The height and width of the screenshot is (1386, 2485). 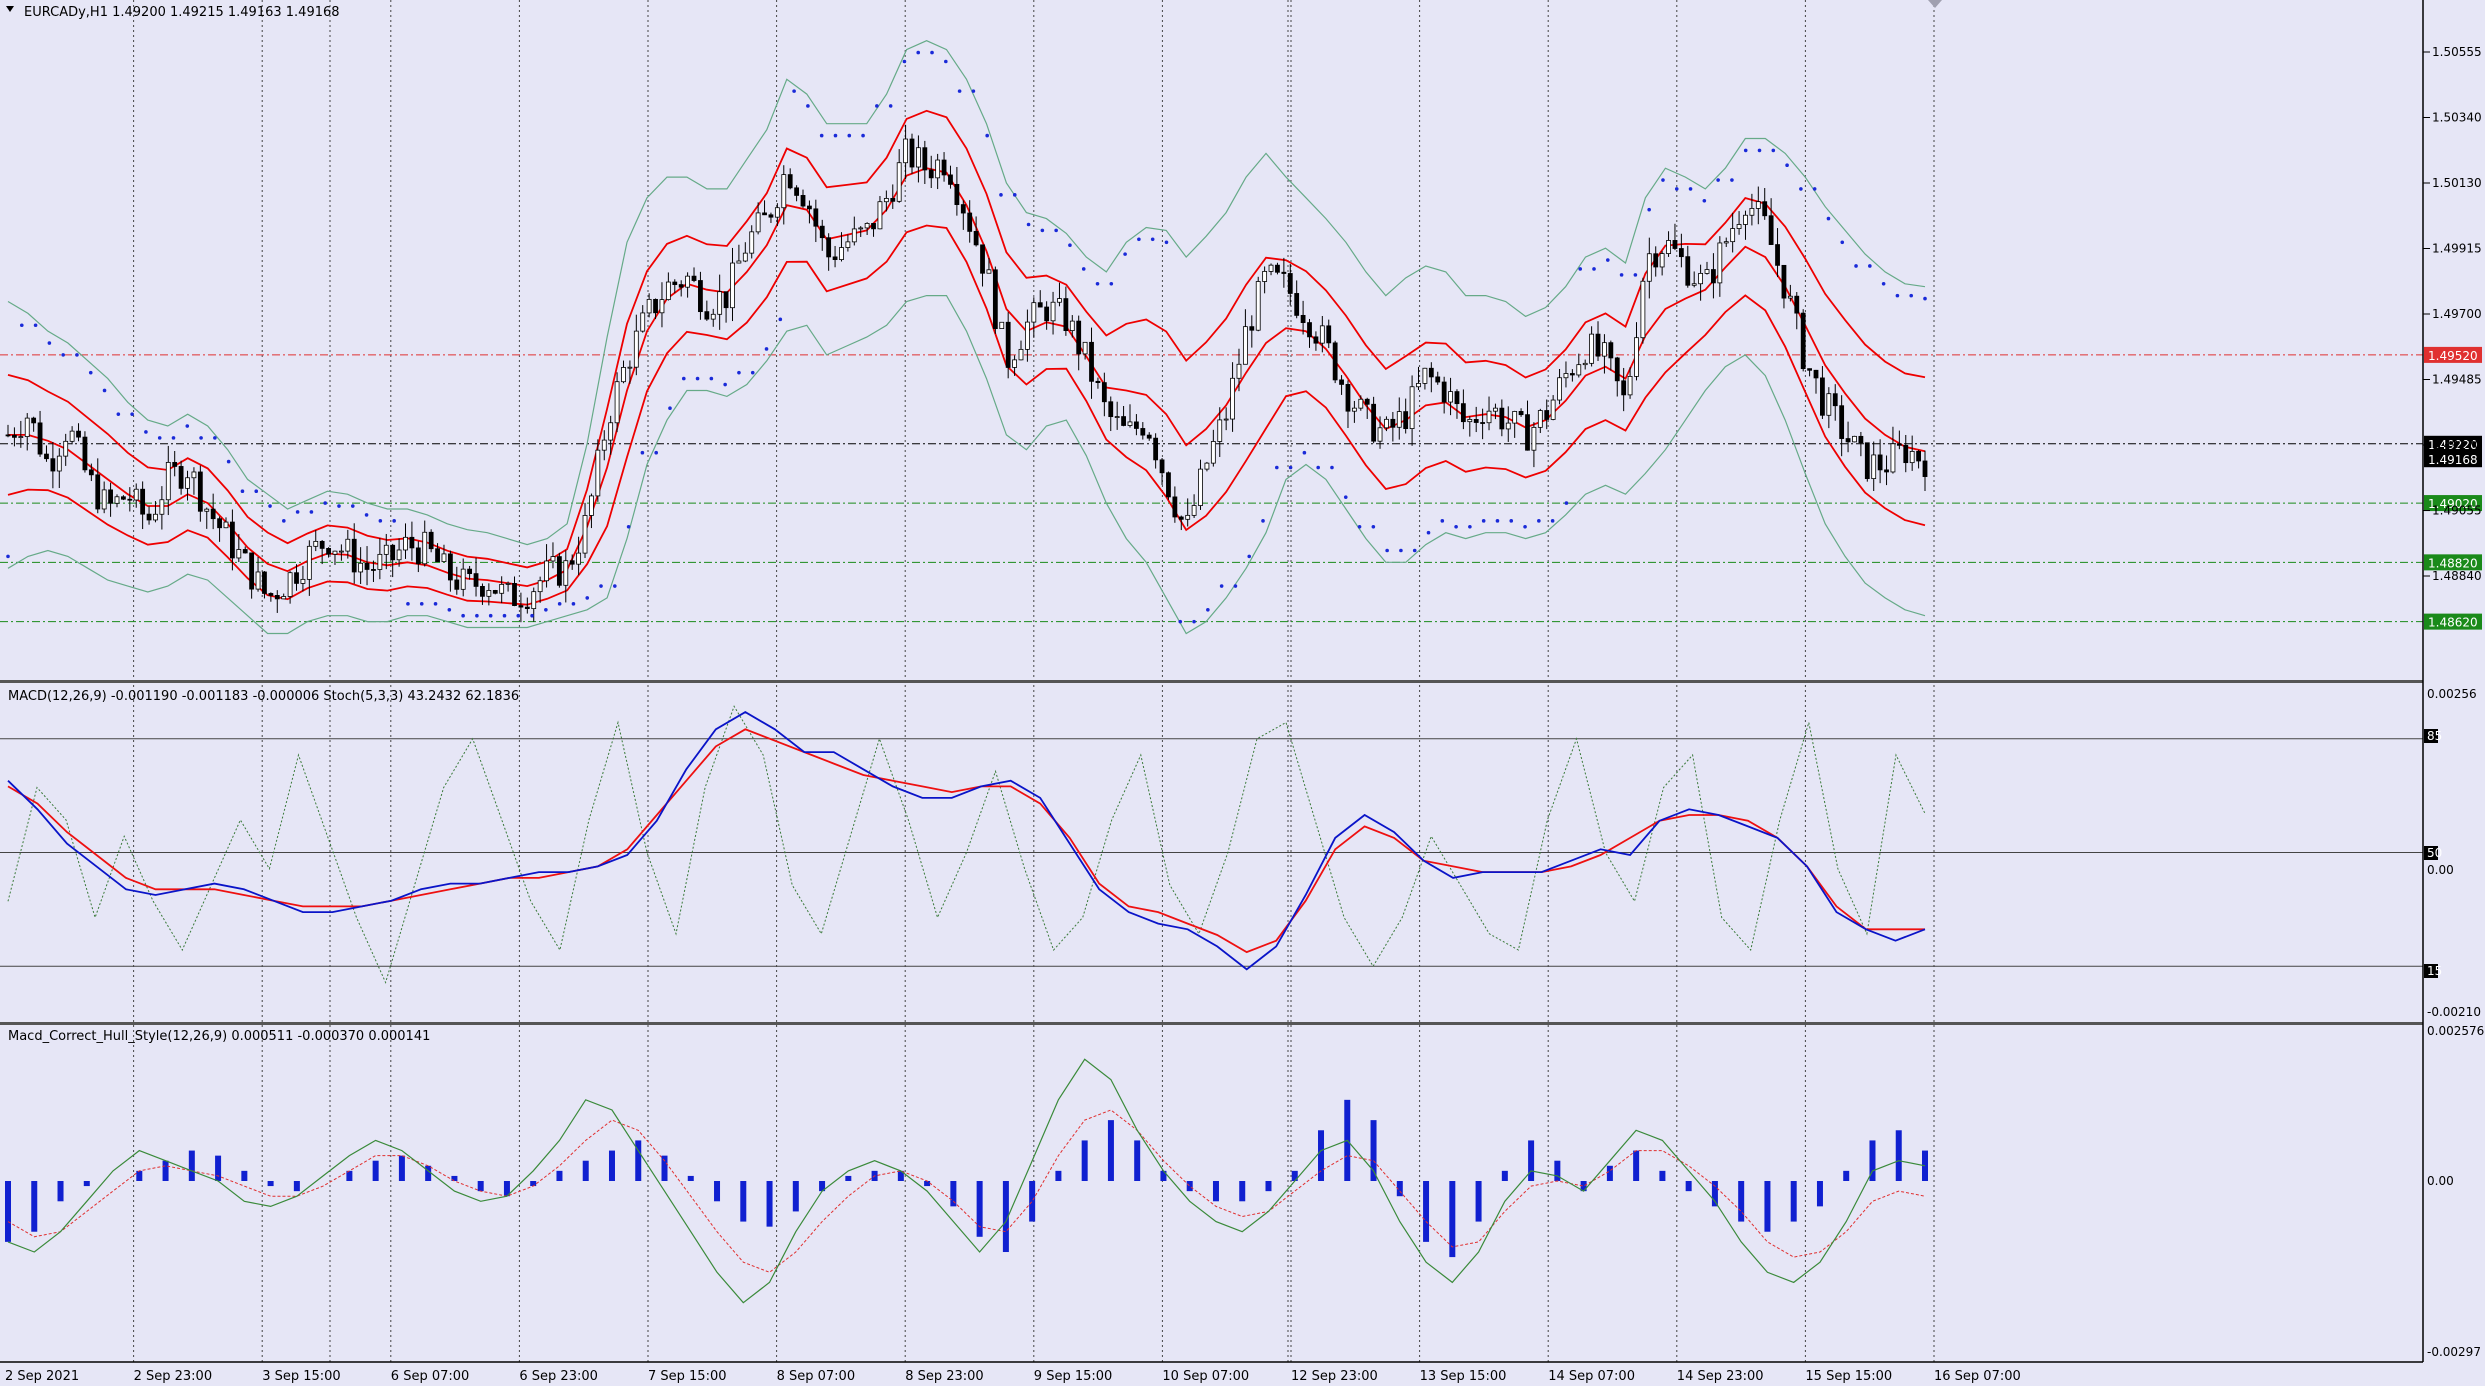 What do you see at coordinates (430, 1376) in the screenshot?
I see `time-label: 6 Sep 07:00` at bounding box center [430, 1376].